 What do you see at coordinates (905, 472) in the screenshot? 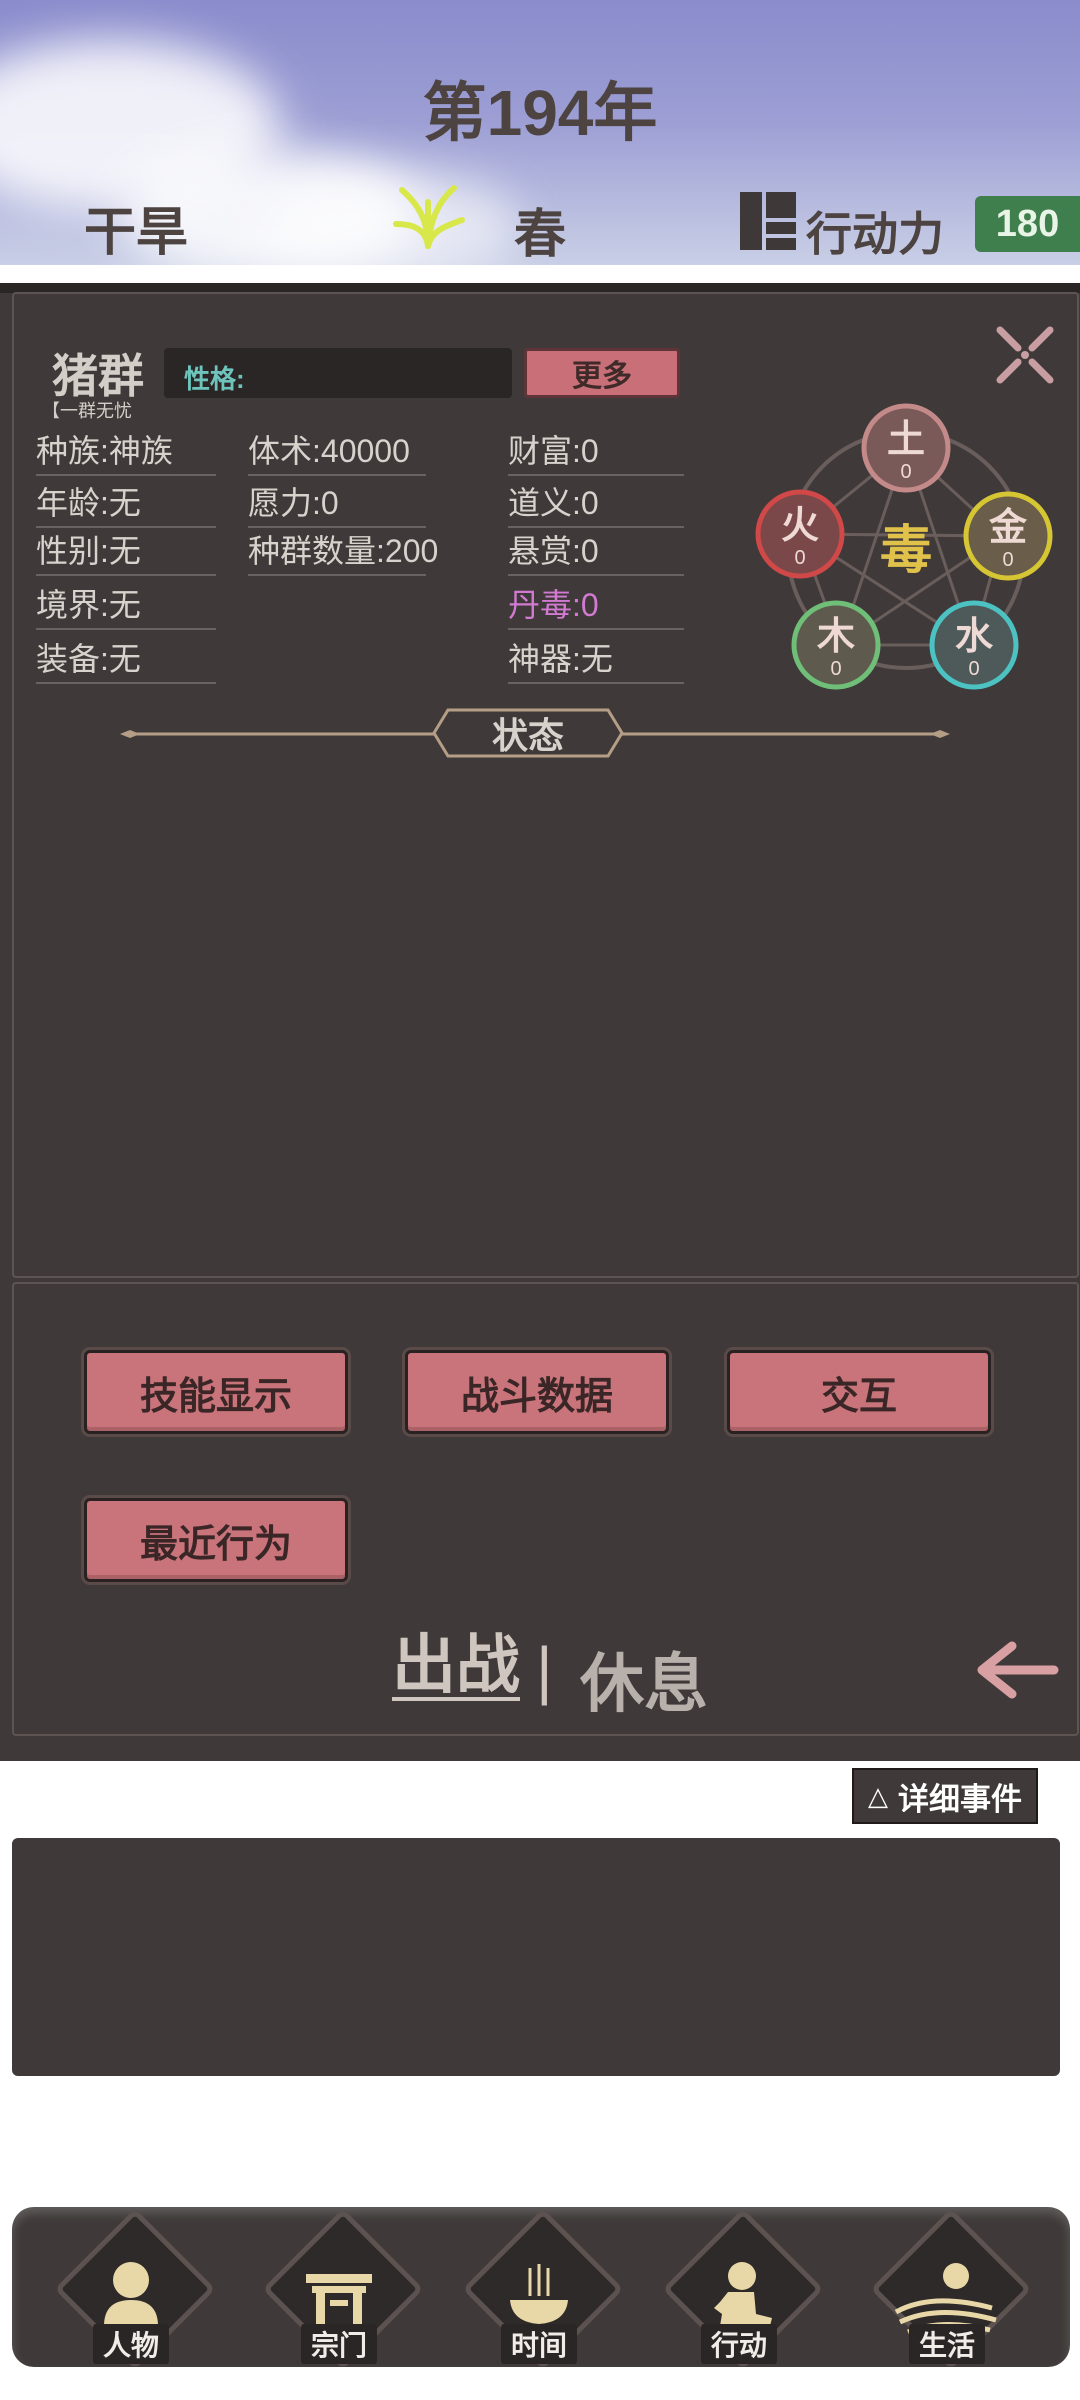
I see `earth-value: 0` at bounding box center [905, 472].